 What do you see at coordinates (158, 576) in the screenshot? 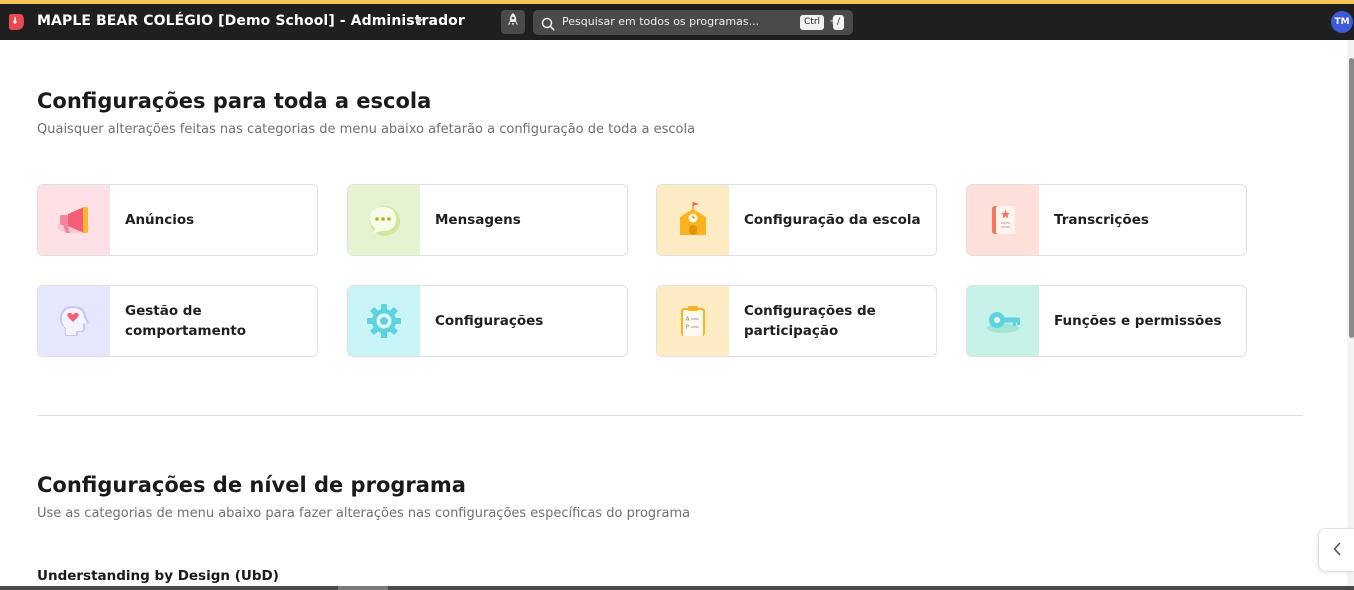
I see `program-name-heading: Understanding by Design (UbD)` at bounding box center [158, 576].